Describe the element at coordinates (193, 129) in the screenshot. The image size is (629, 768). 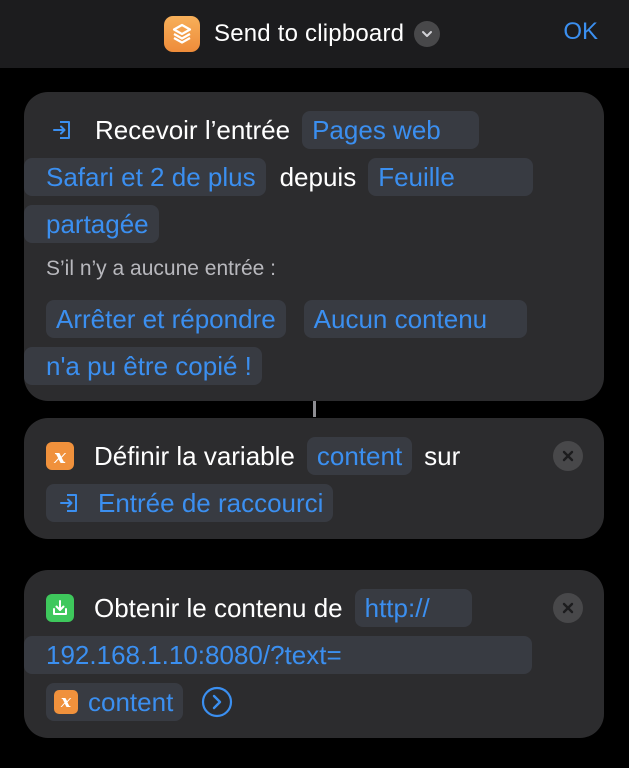
I see `action-title: Recevoir l’entrée` at that location.